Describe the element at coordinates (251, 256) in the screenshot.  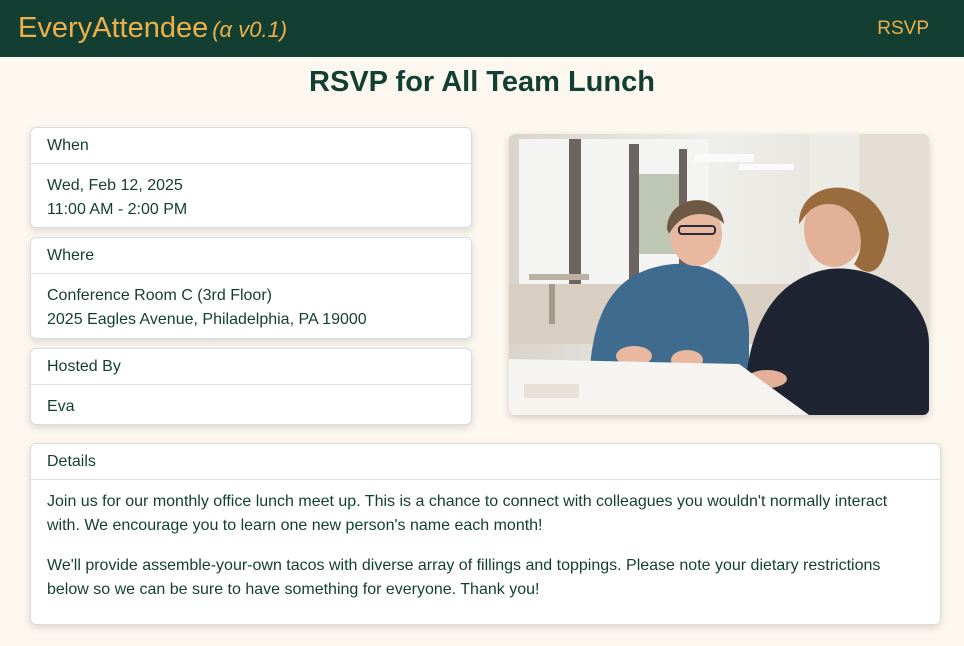
I see `where-card-header: Where` at that location.